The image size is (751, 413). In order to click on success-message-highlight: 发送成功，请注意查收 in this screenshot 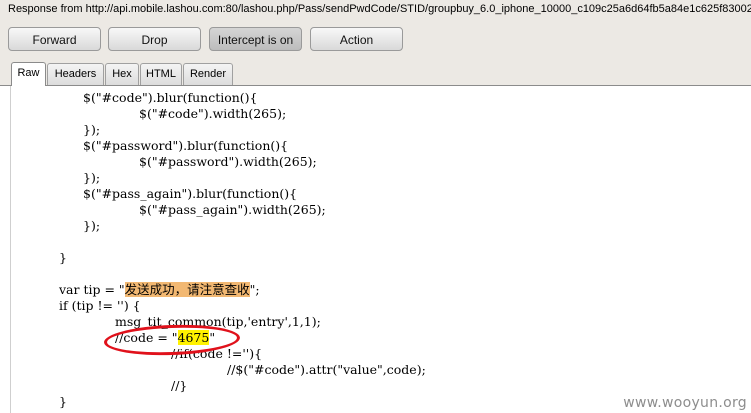, I will do `click(187, 289)`.